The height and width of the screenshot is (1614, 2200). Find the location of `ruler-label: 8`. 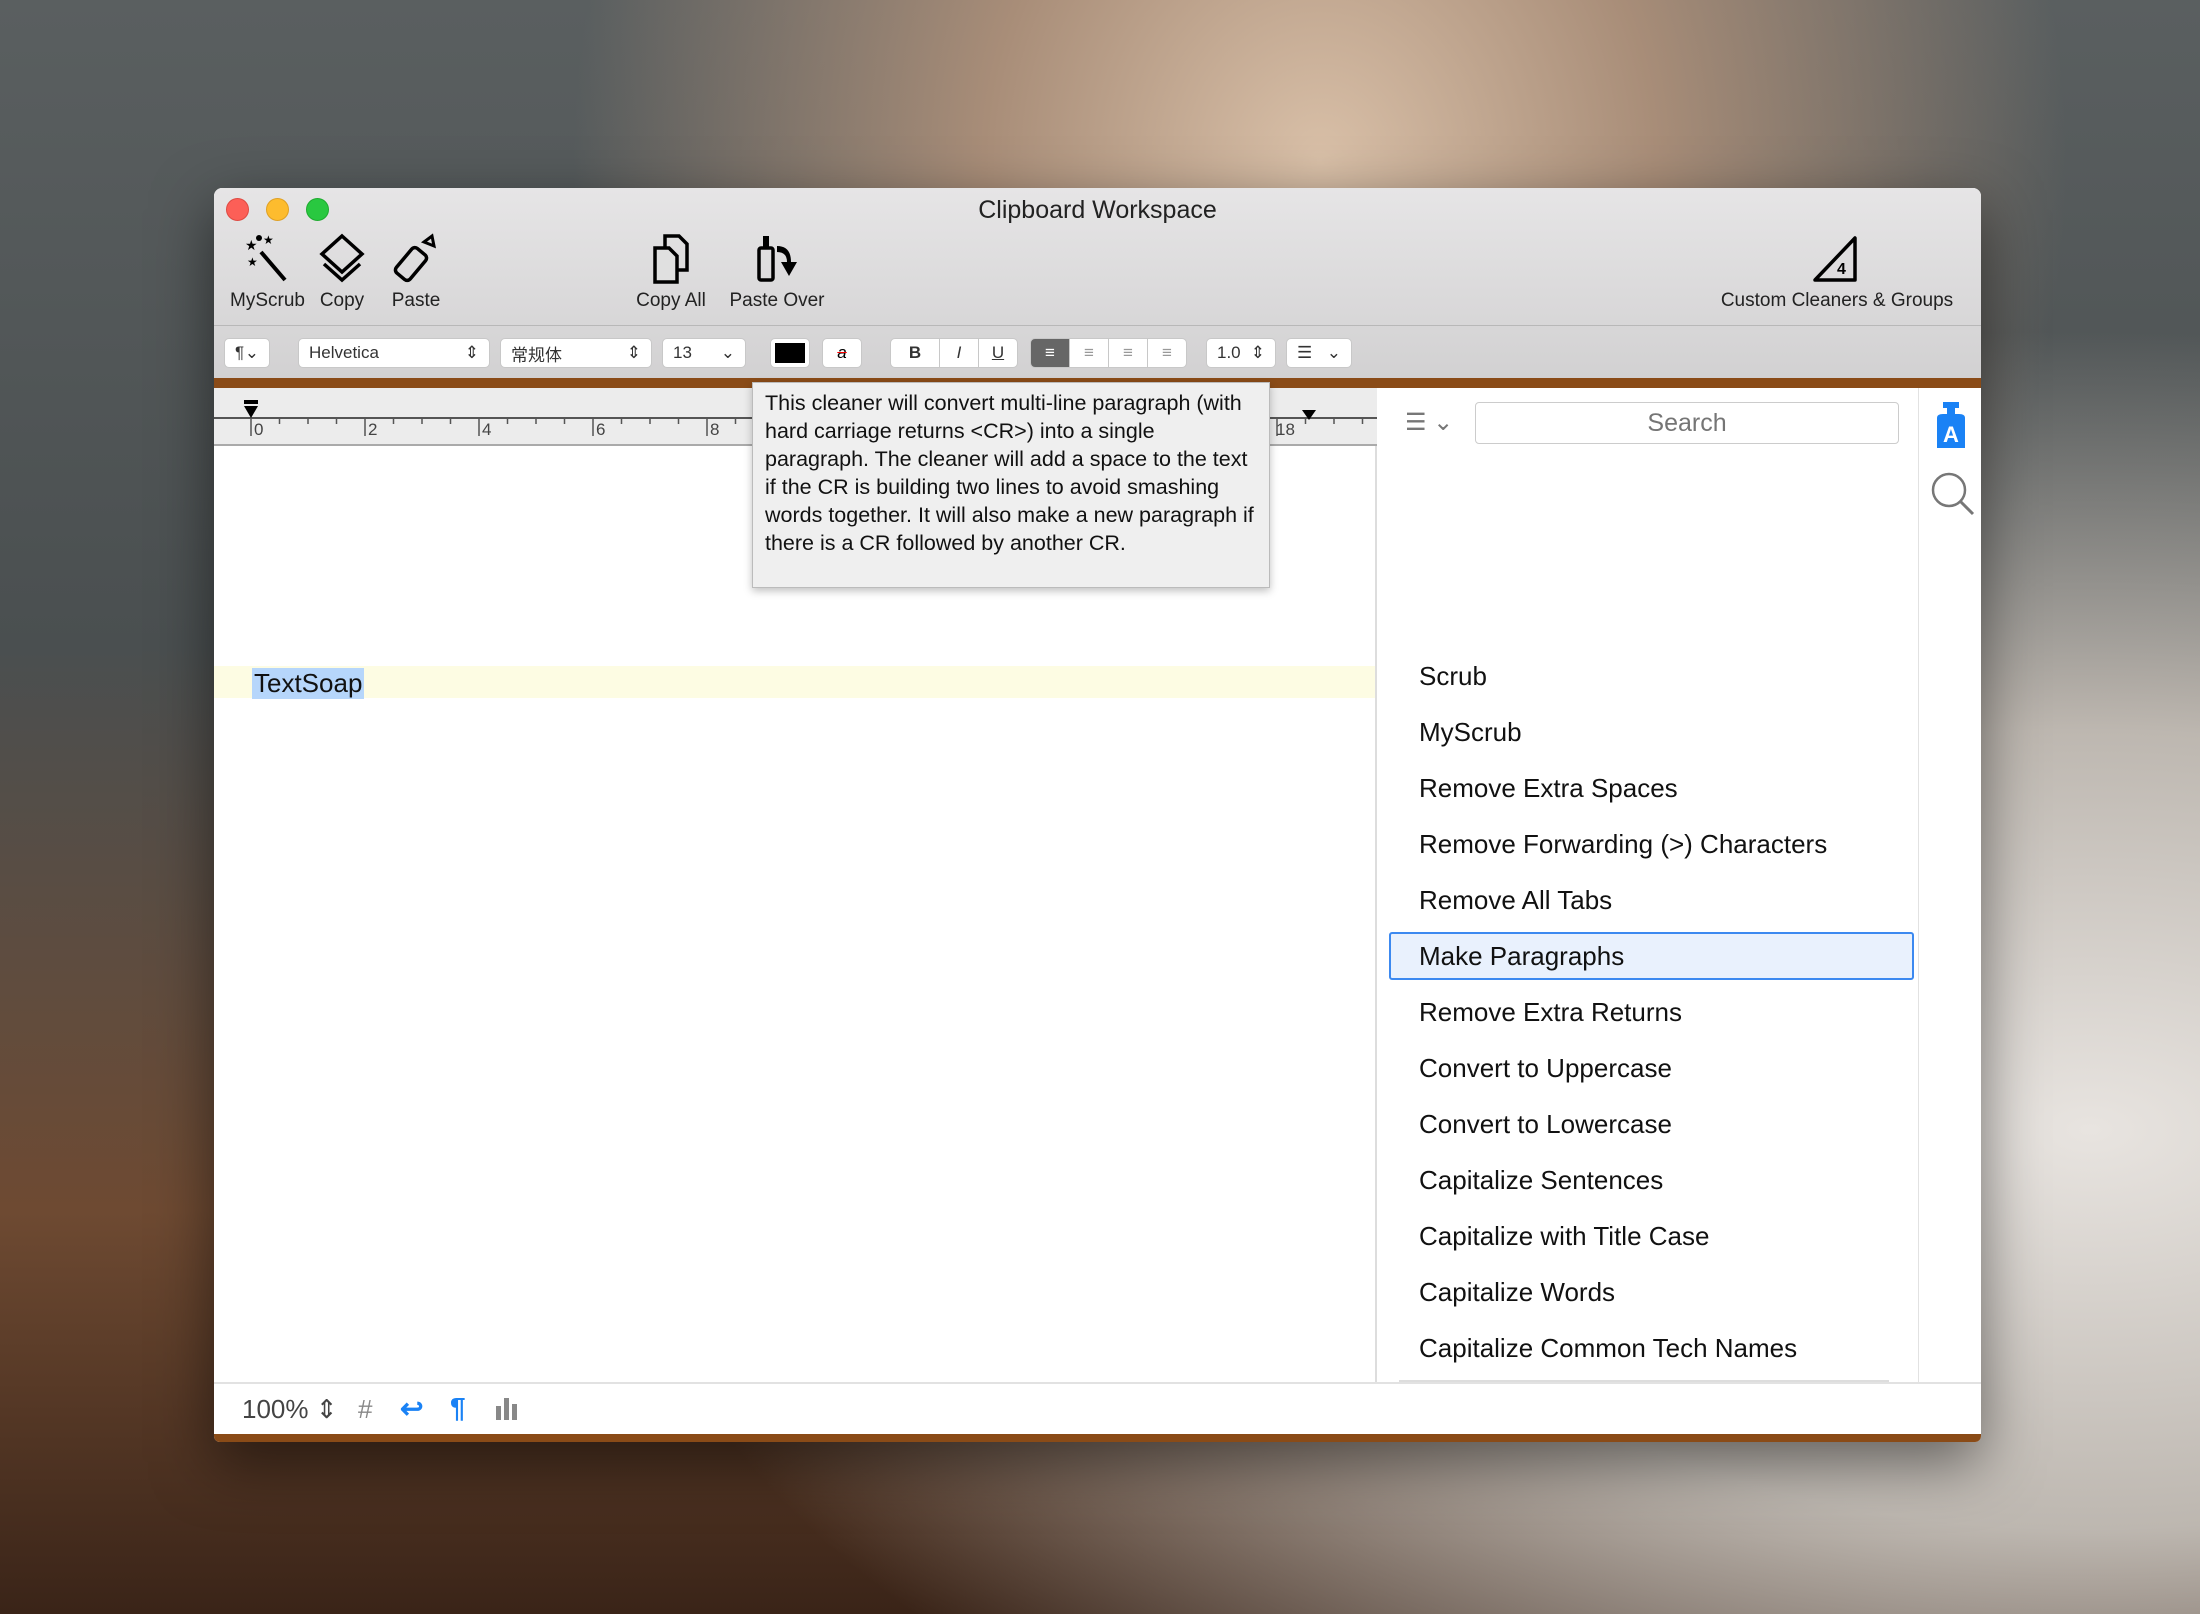

ruler-label: 8 is located at coordinates (715, 429).